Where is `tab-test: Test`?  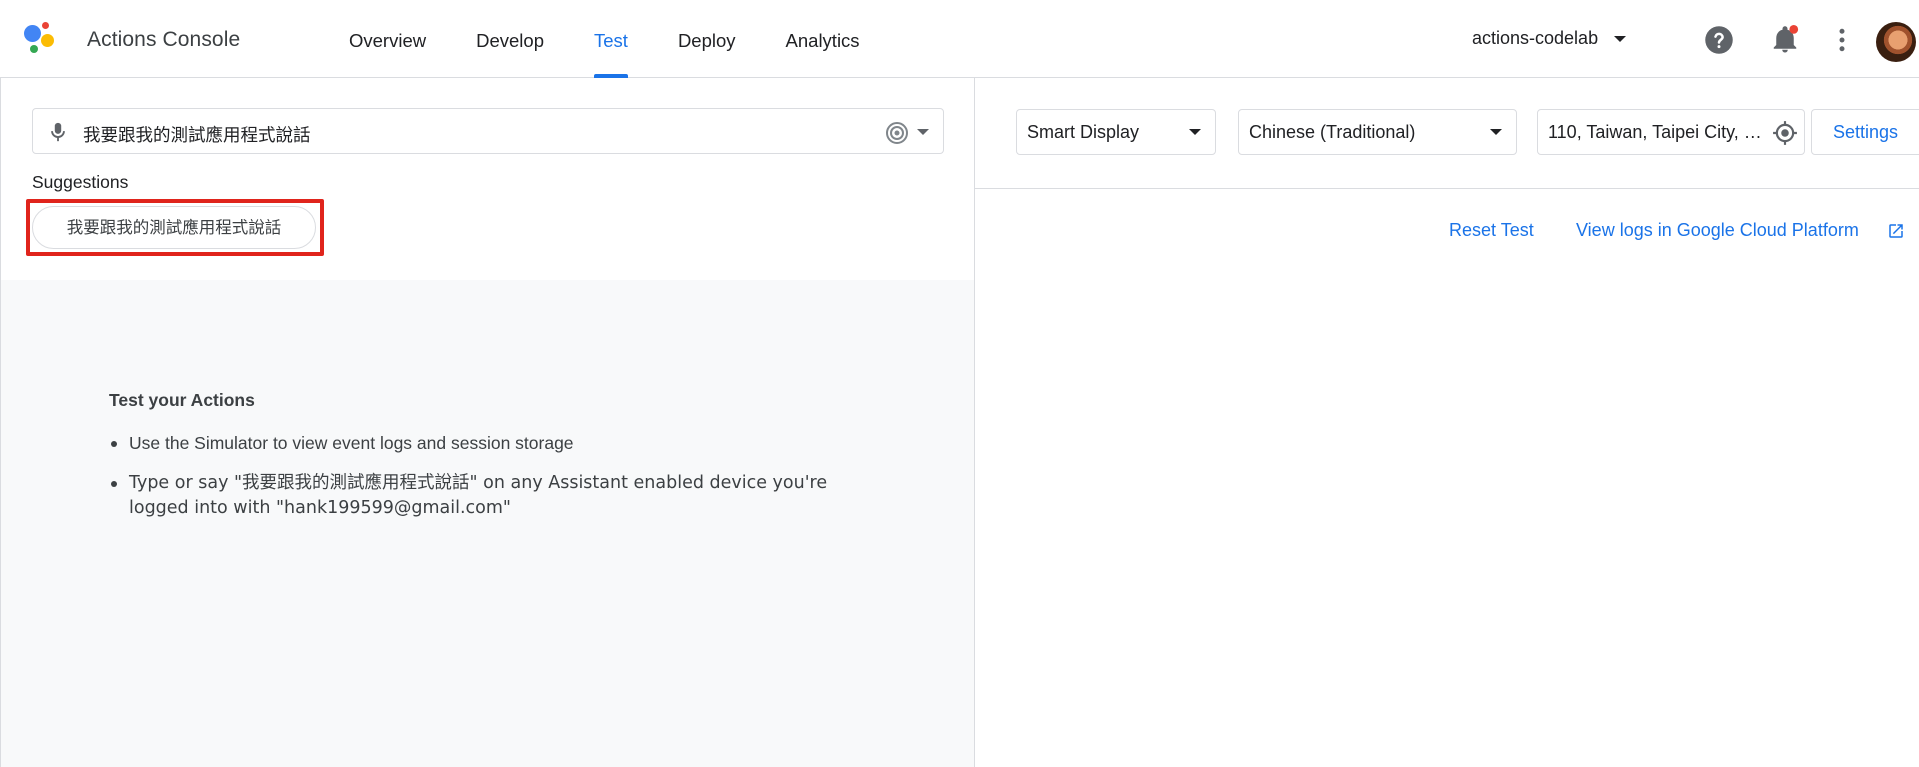
tab-test: Test is located at coordinates (611, 39).